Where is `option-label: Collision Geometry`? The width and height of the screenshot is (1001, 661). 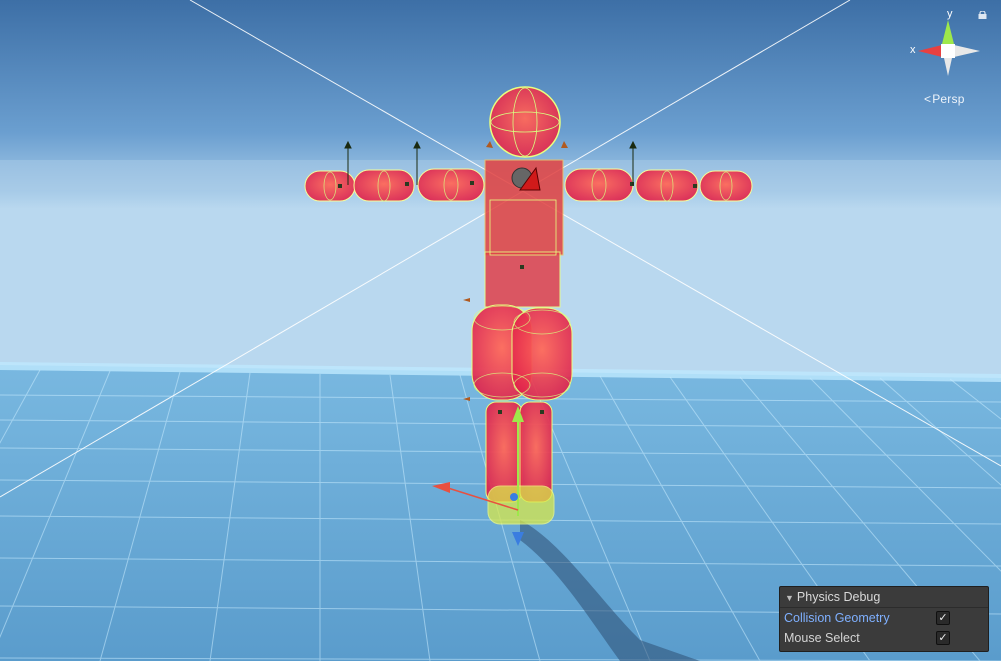
option-label: Collision Geometry is located at coordinates (837, 618).